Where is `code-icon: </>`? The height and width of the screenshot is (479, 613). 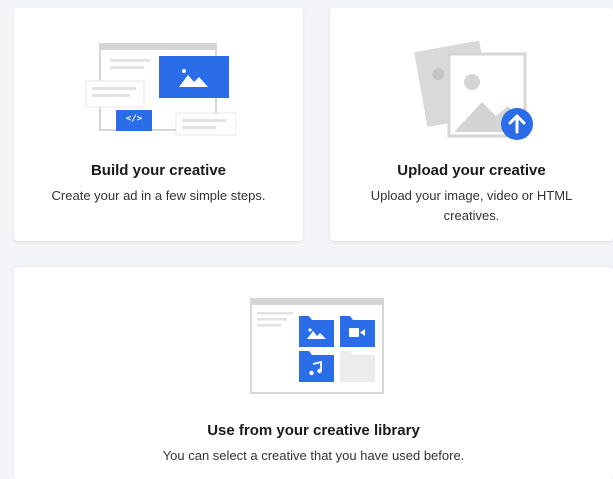 code-icon: </> is located at coordinates (134, 119).